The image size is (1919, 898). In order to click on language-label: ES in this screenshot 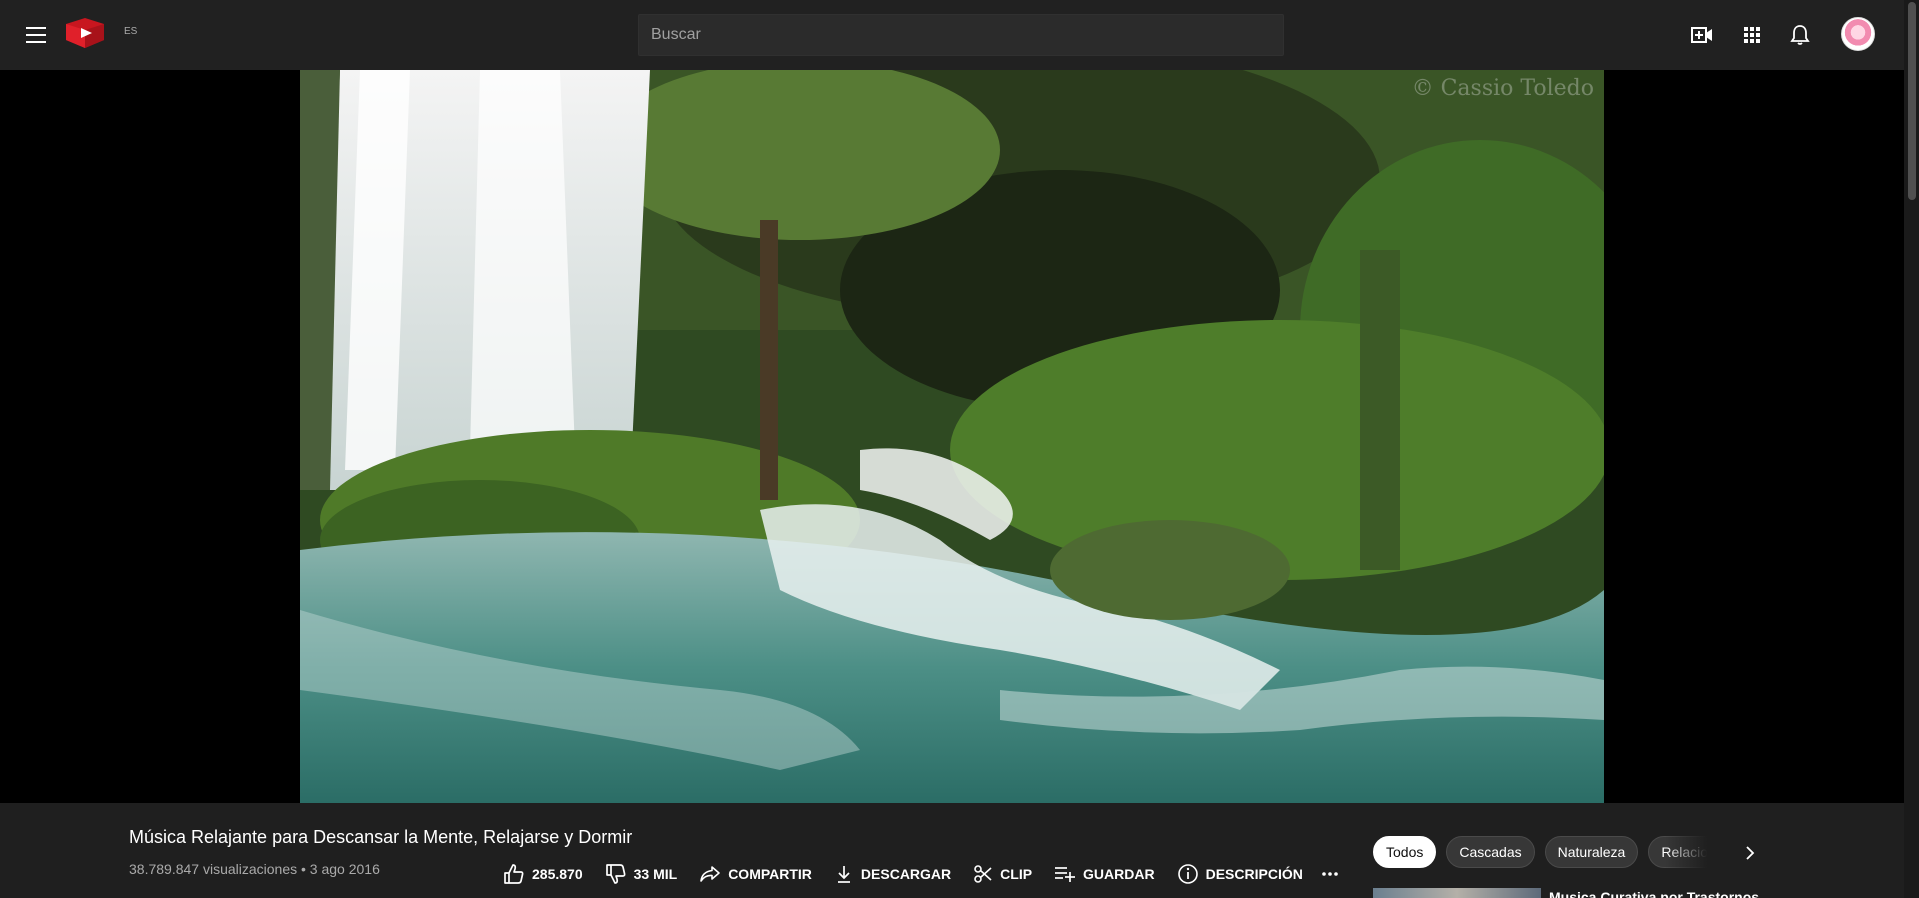, I will do `click(131, 31)`.